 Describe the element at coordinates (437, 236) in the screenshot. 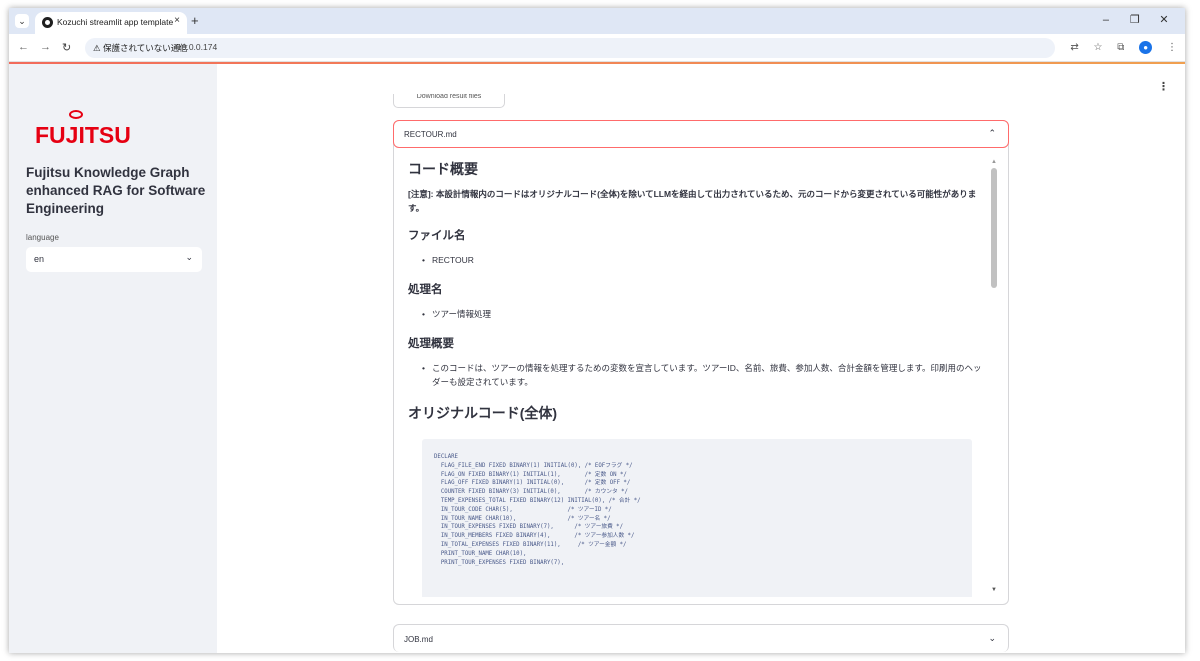

I see `file-name-heading: ファイル名` at that location.